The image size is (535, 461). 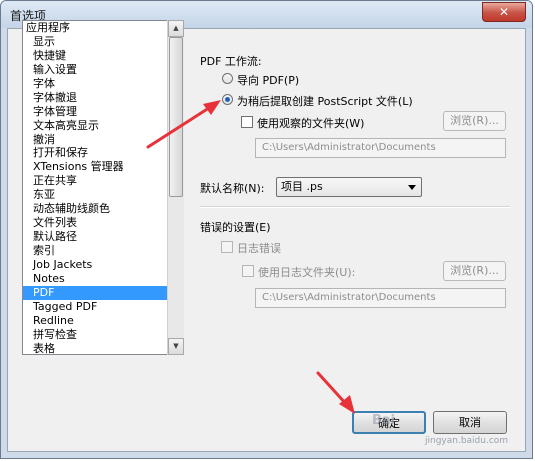 I want to click on sidebar-item: 打开和保存, so click(x=98, y=153).